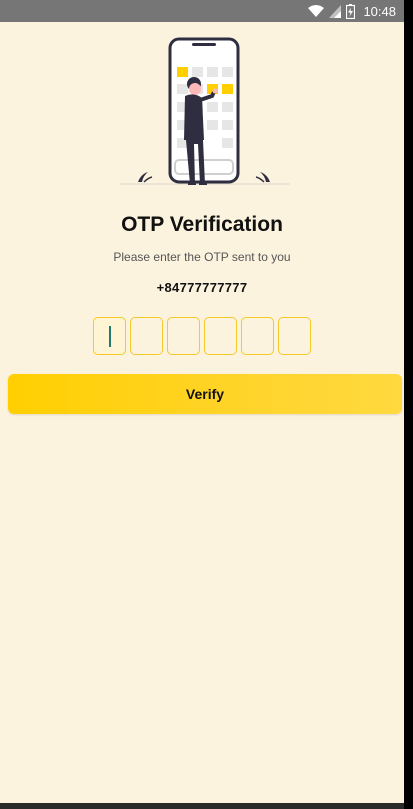  I want to click on page-title: OTP Verification, so click(202, 224).